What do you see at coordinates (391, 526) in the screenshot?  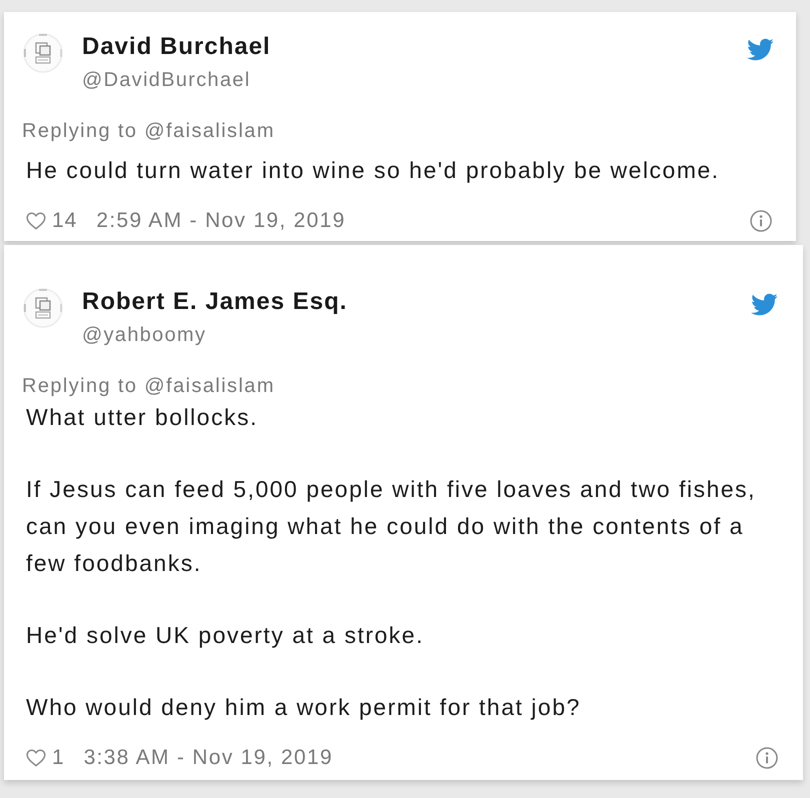 I see `tweet-text: If Jesus can feed 5,000 people with five loaves and two fishes, can you even imaging what he could do with the contents of a few foodbanks.` at bounding box center [391, 526].